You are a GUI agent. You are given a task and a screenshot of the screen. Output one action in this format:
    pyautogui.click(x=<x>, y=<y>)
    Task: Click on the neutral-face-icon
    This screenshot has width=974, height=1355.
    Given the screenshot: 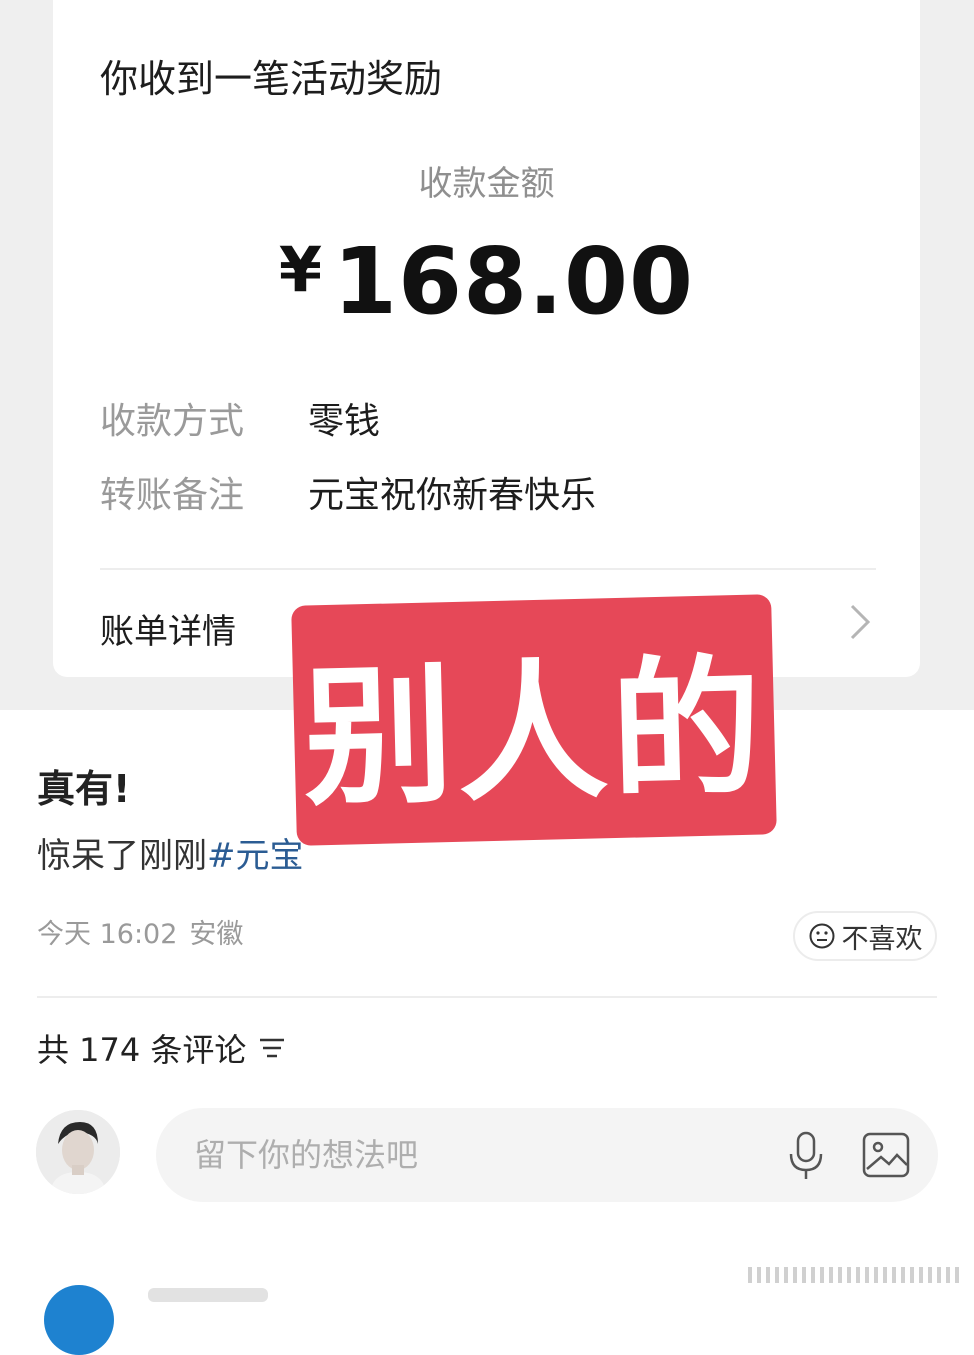 What is the action you would take?
    pyautogui.click(x=821, y=936)
    